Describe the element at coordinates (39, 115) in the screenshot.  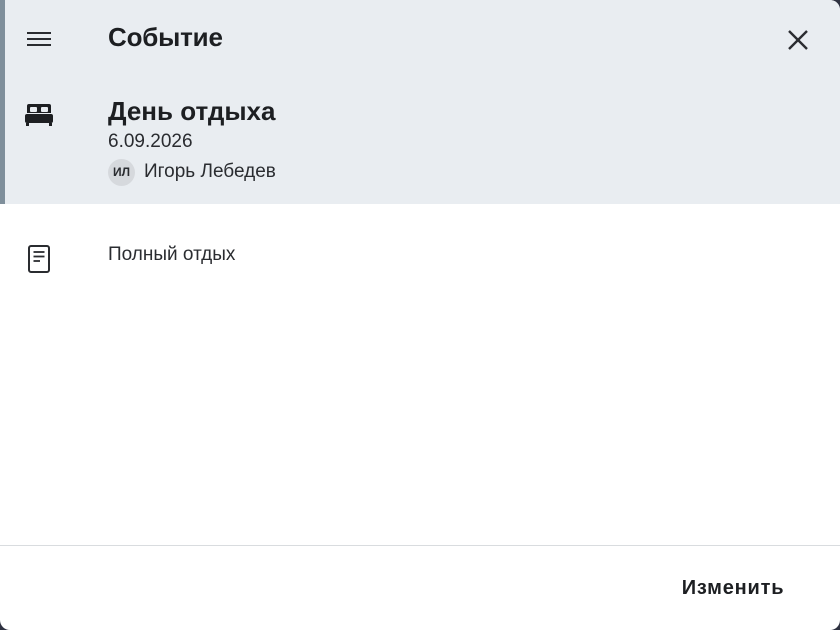
I see `bed-icon` at that location.